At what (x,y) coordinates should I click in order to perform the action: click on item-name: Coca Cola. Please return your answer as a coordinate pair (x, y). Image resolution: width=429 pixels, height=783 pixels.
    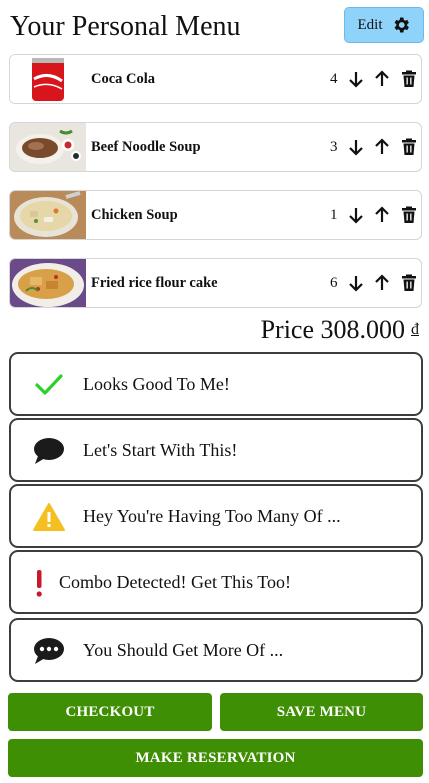
    Looking at the image, I should click on (123, 79).